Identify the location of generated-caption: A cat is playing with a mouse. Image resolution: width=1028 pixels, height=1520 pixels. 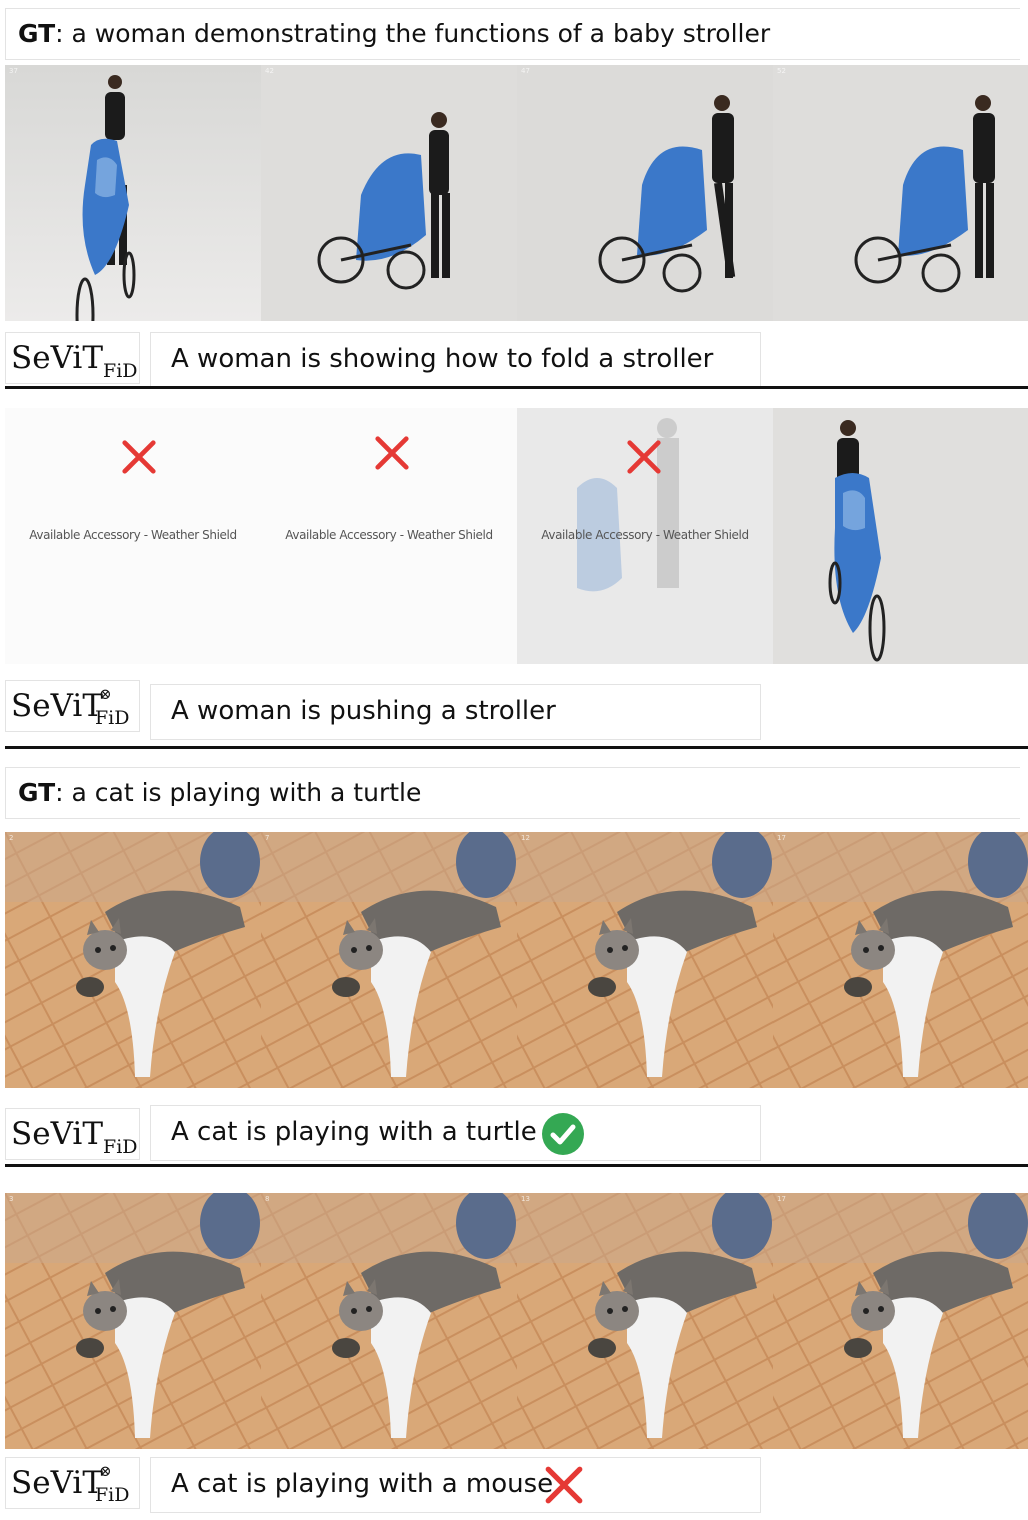
(455, 1485).